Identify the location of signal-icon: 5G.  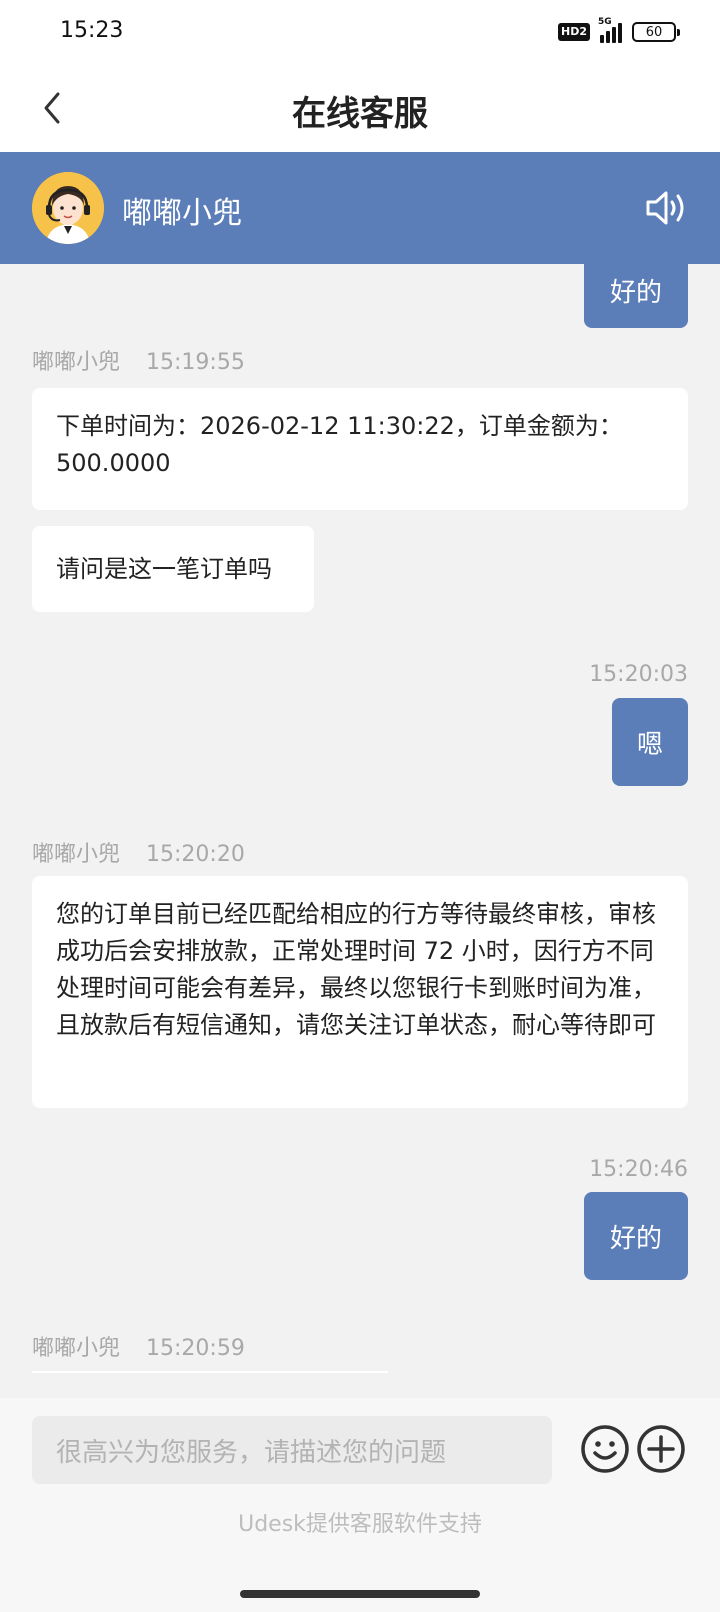
(610, 30).